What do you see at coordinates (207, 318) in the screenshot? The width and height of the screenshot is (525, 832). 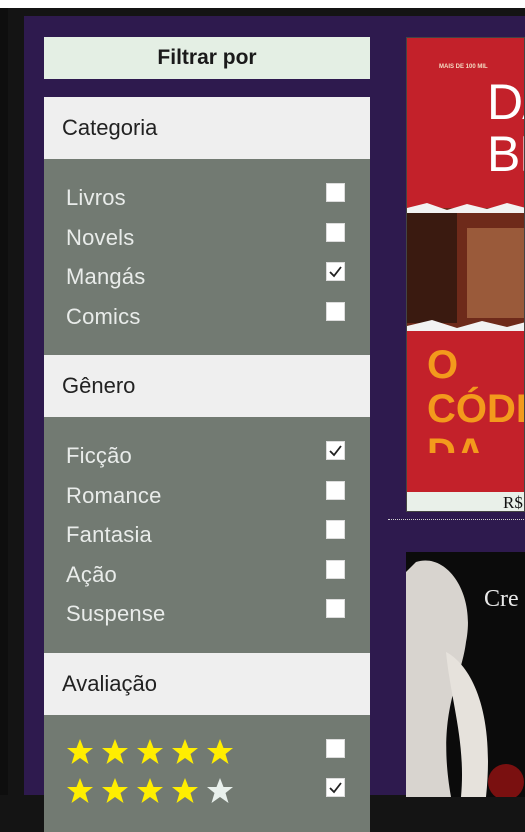 I see `filter-option-comics: Comics` at bounding box center [207, 318].